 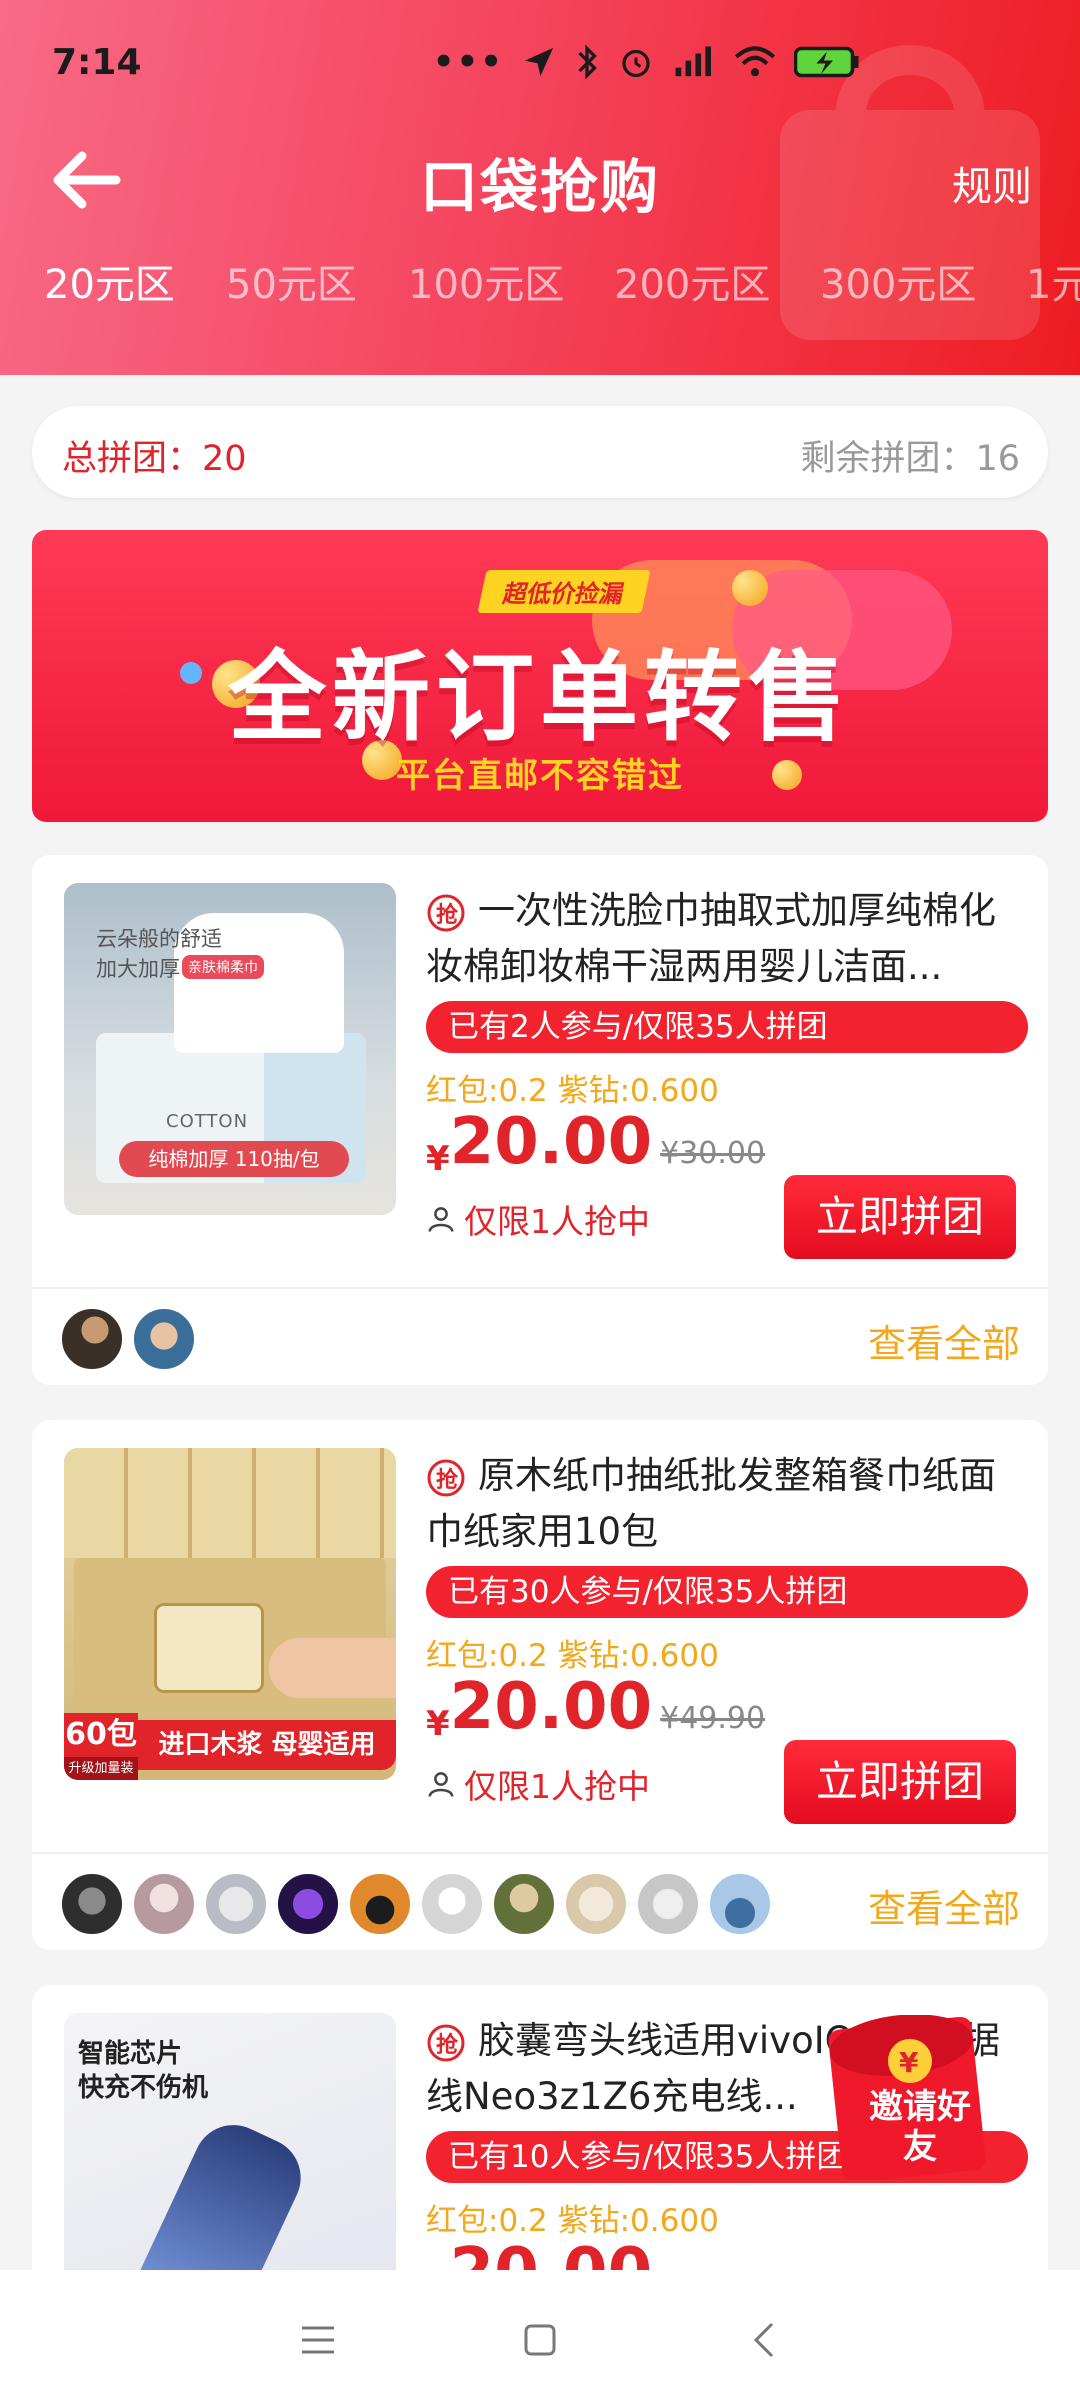 What do you see at coordinates (138, 969) in the screenshot?
I see `thumb-line2: 加大加厚` at bounding box center [138, 969].